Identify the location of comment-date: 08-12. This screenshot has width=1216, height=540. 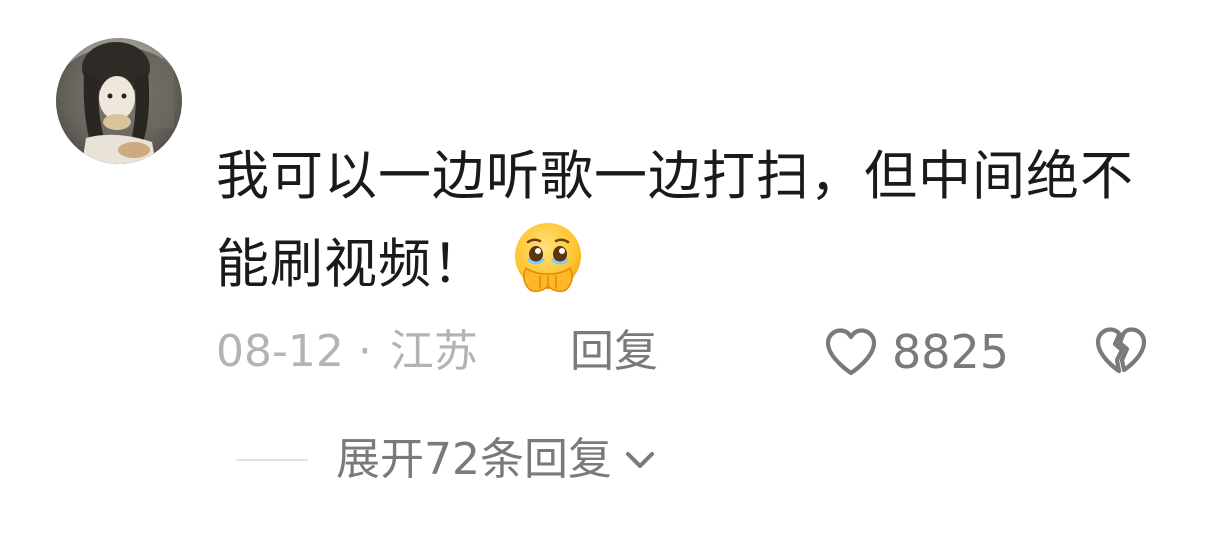
(280, 351).